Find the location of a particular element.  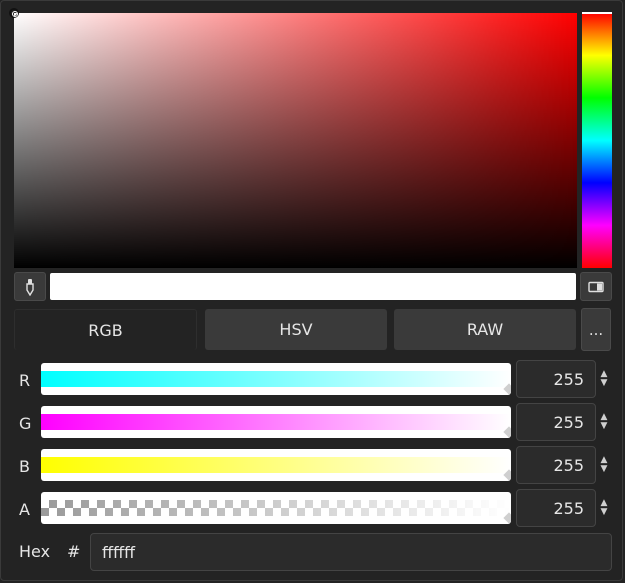

slider-b is located at coordinates (276, 465).